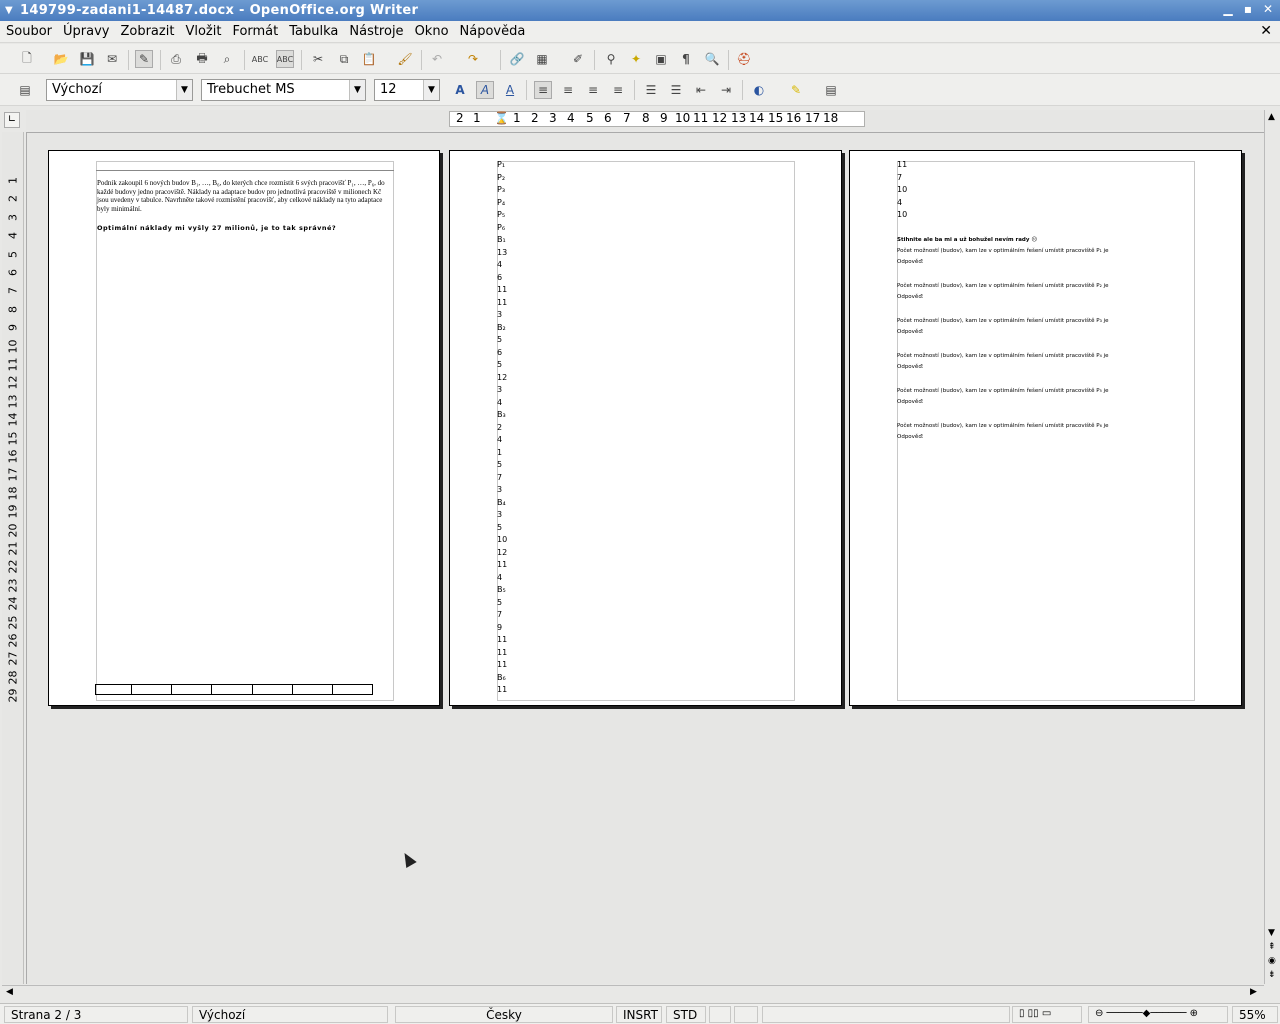 The height and width of the screenshot is (1024, 1280). I want to click on align-center-icon: ≡, so click(568, 90).